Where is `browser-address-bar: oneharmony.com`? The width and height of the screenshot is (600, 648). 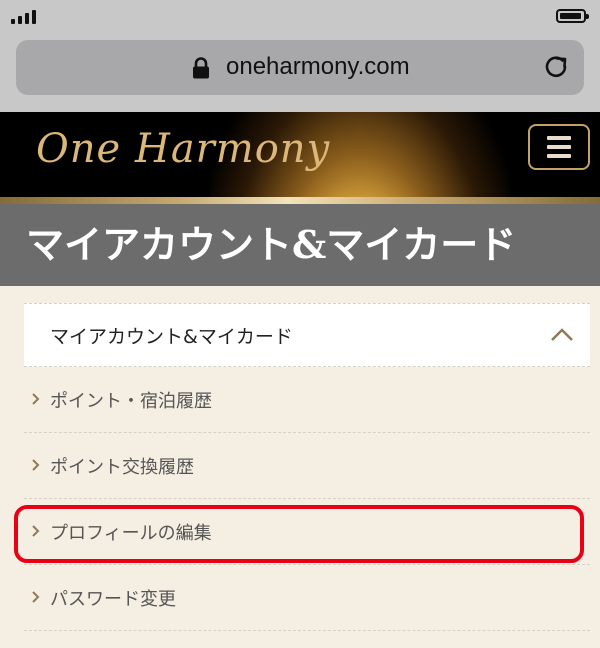 browser-address-bar: oneharmony.com is located at coordinates (300, 73).